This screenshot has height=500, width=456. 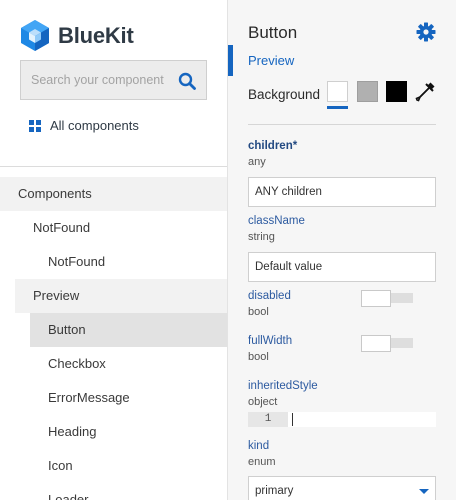 I want to click on fullwidth-toggle, so click(x=387, y=343).